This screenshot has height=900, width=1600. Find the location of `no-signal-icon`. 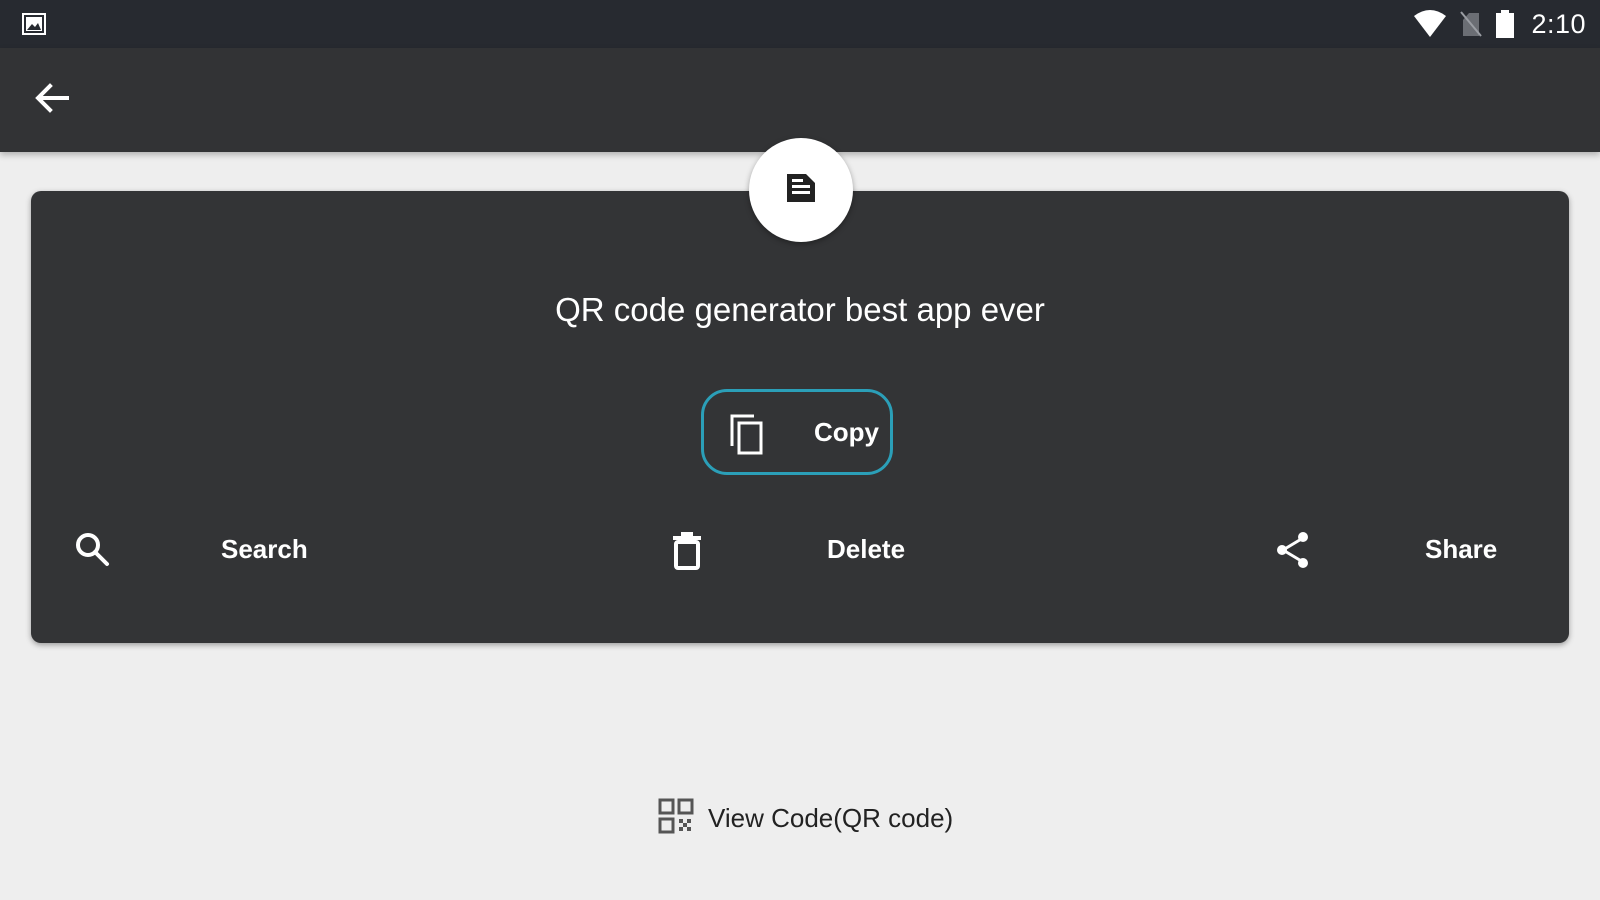

no-signal-icon is located at coordinates (1471, 24).